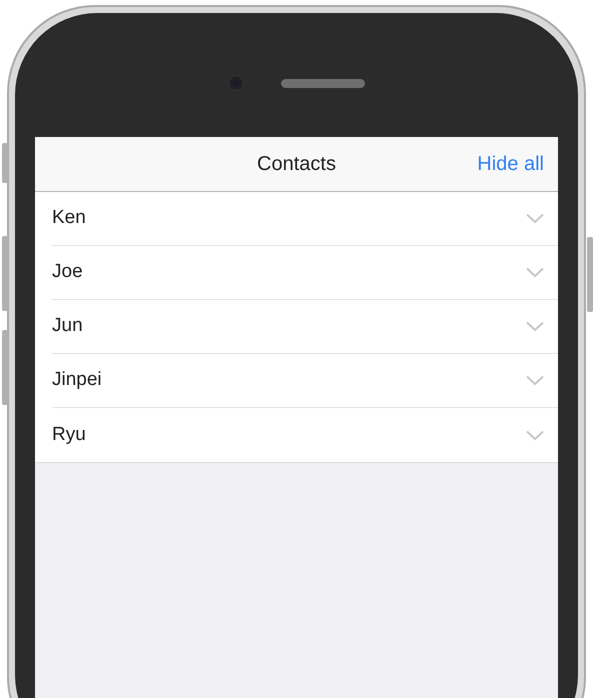 The width and height of the screenshot is (593, 698). What do you see at coordinates (67, 326) in the screenshot?
I see `contact-name: Jun` at bounding box center [67, 326].